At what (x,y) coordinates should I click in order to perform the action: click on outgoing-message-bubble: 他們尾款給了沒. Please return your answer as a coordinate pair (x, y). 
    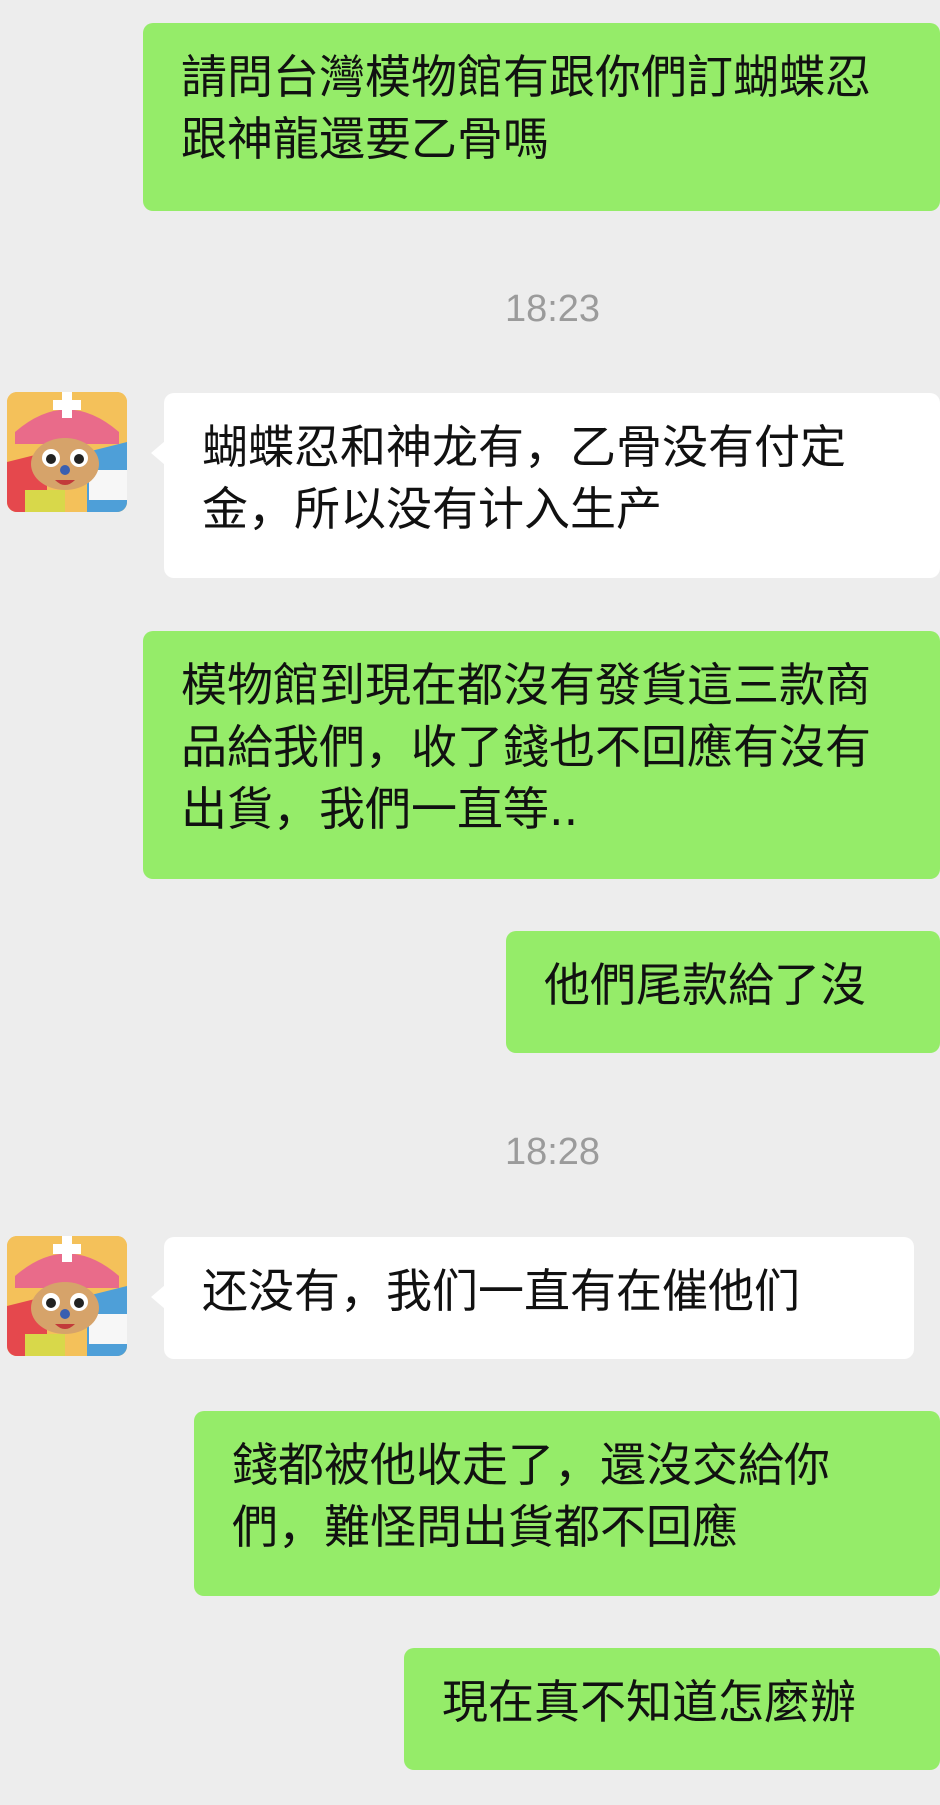
    Looking at the image, I should click on (723, 992).